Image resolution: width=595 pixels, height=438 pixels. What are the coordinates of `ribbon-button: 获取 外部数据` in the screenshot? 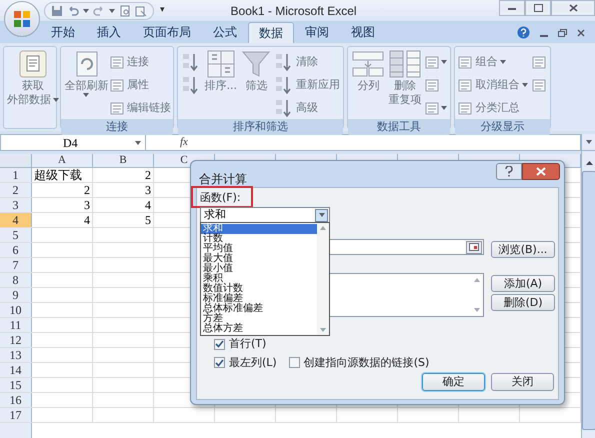 It's located at (33, 78).